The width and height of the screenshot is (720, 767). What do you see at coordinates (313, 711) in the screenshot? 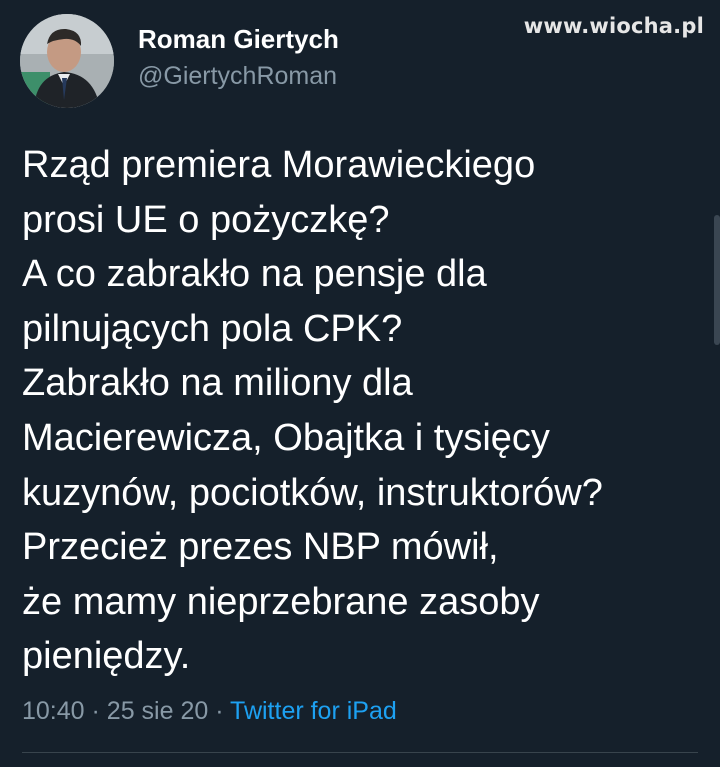
I see `tweet-source-link: Twitter for iPad` at bounding box center [313, 711].